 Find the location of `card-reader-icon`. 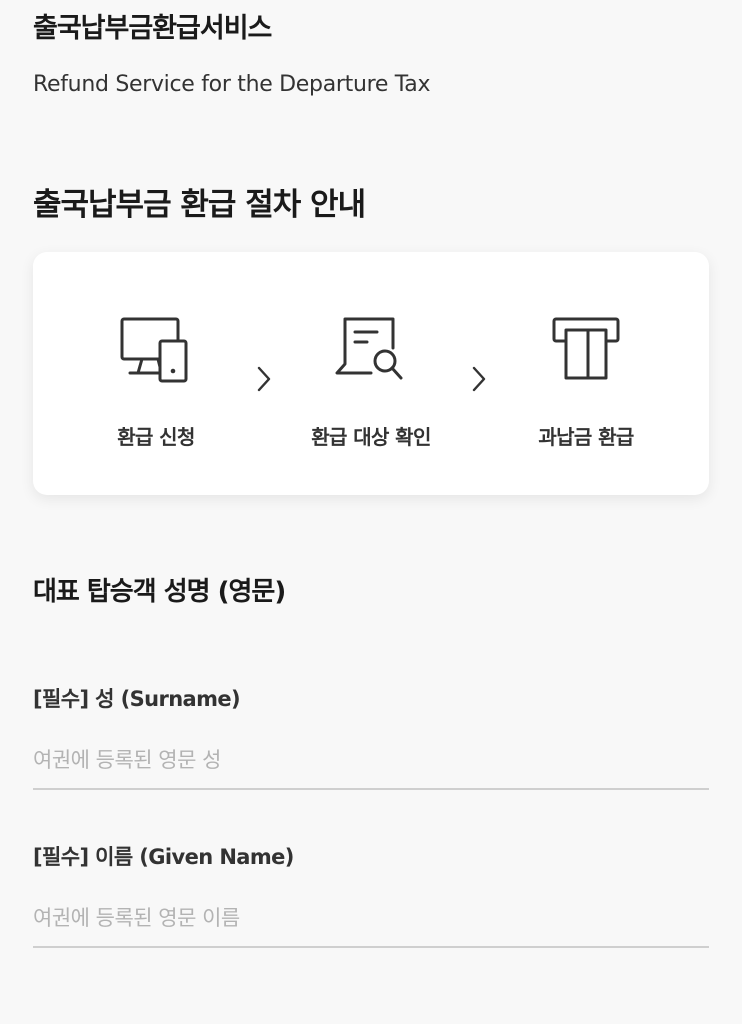

card-reader-icon is located at coordinates (586, 348).